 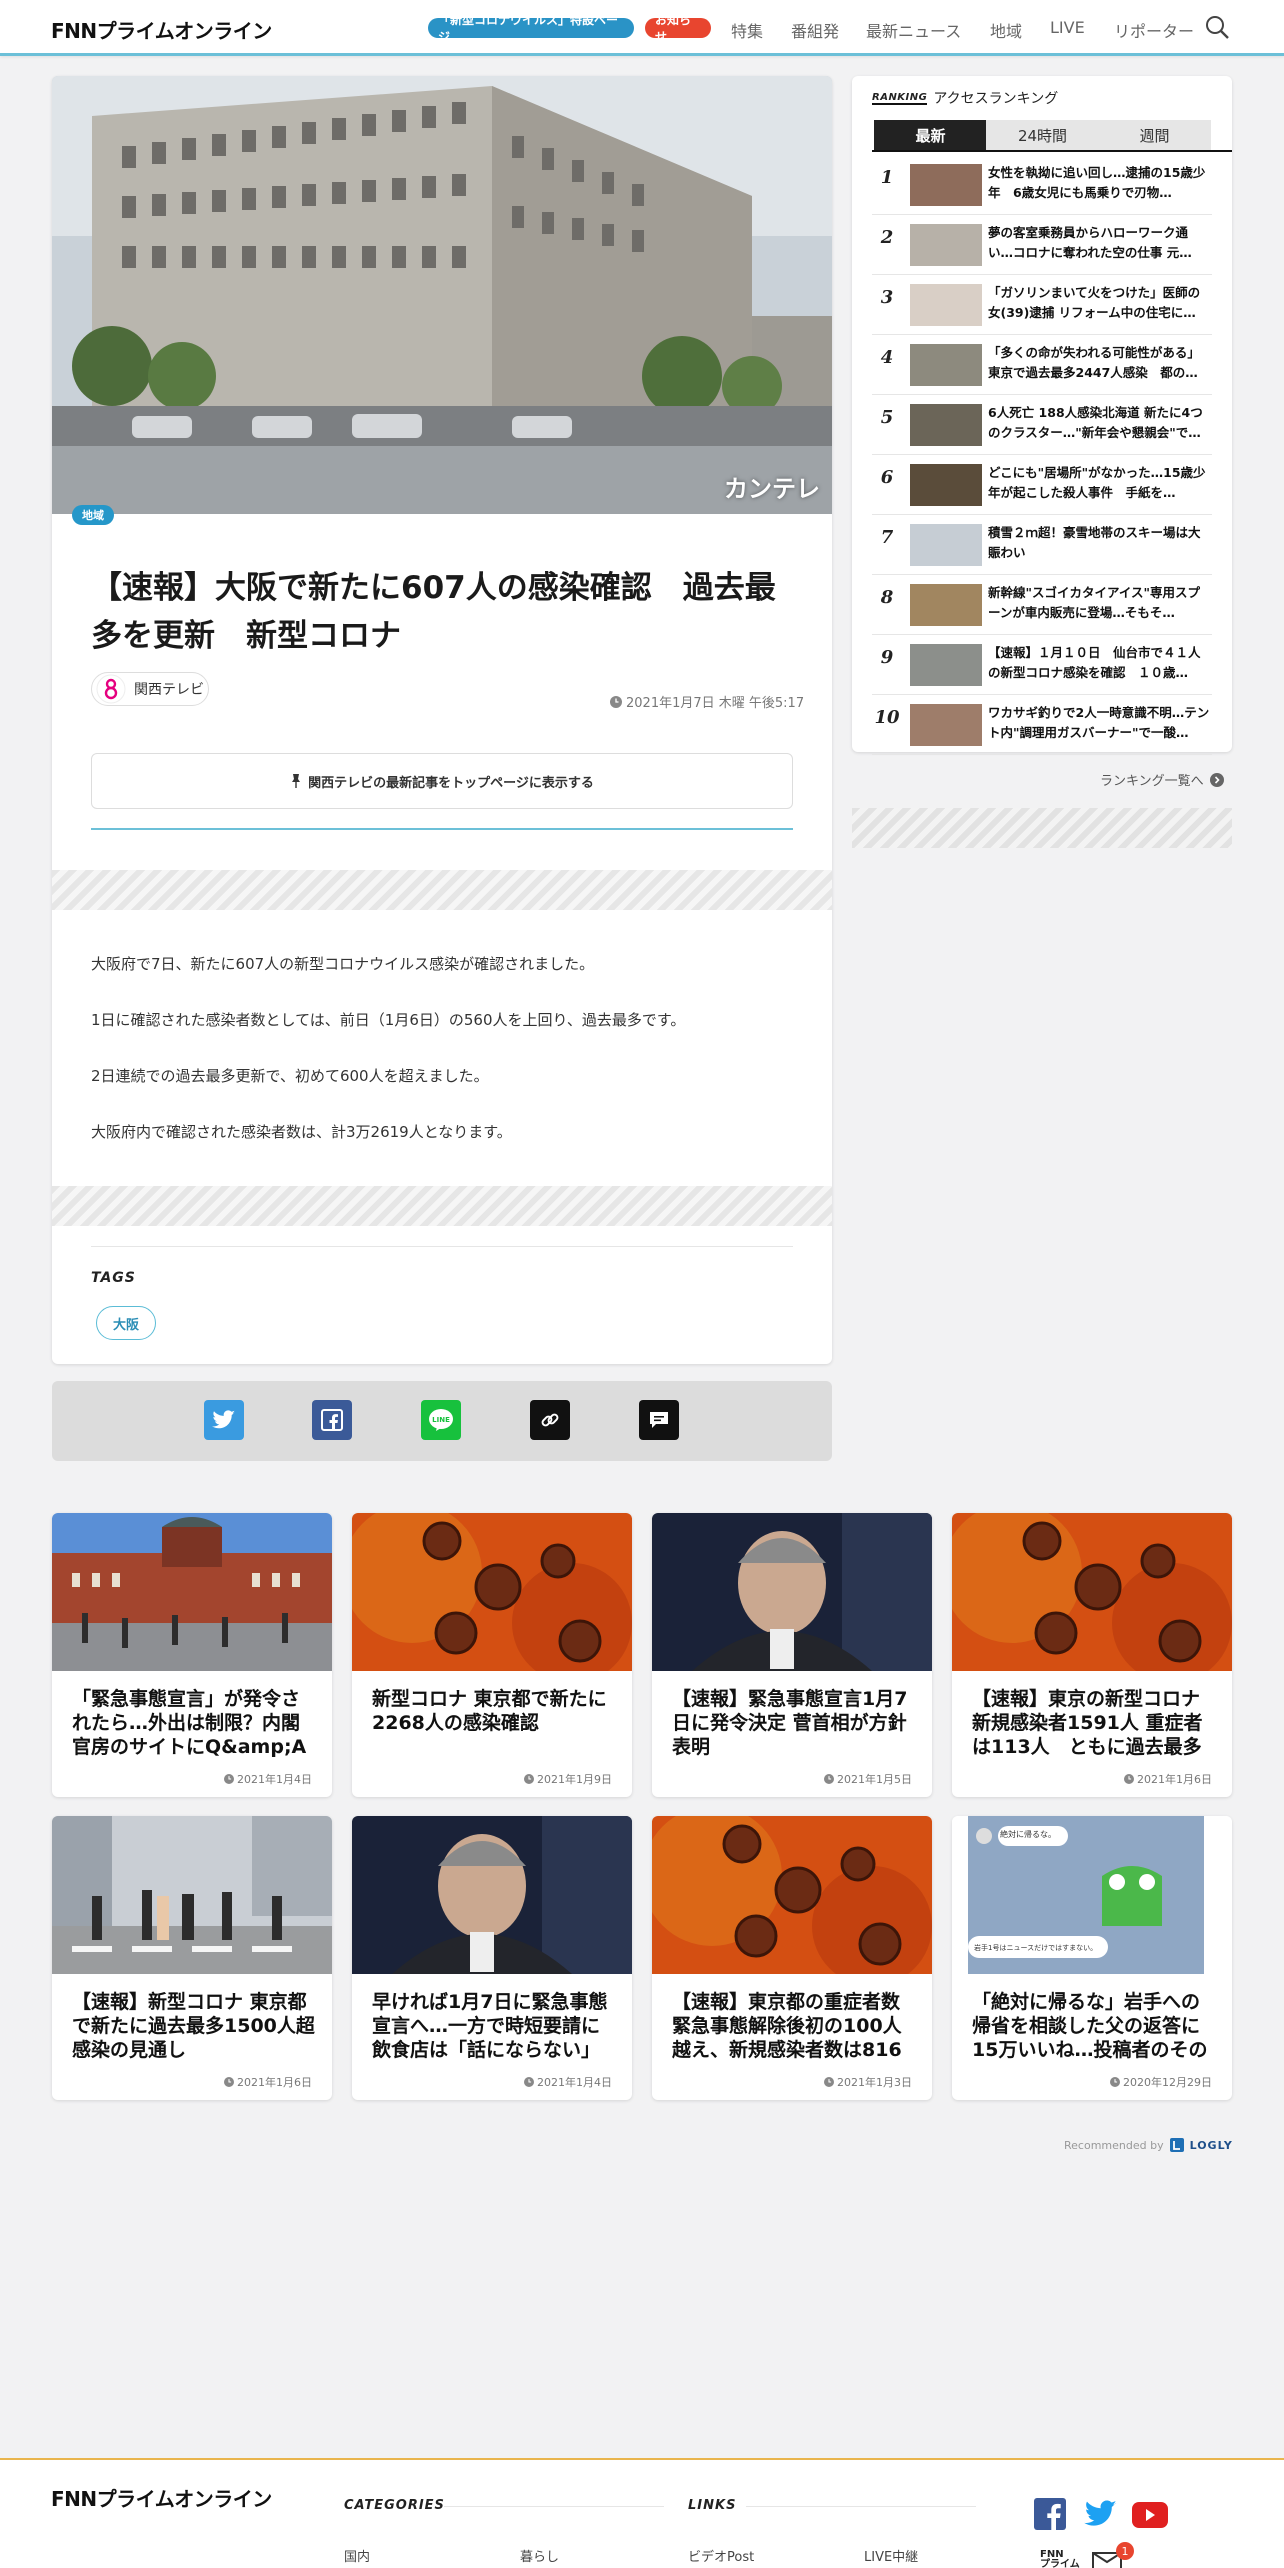 I want to click on recommended-date: 2021年1月5日, so click(x=868, y=1779).